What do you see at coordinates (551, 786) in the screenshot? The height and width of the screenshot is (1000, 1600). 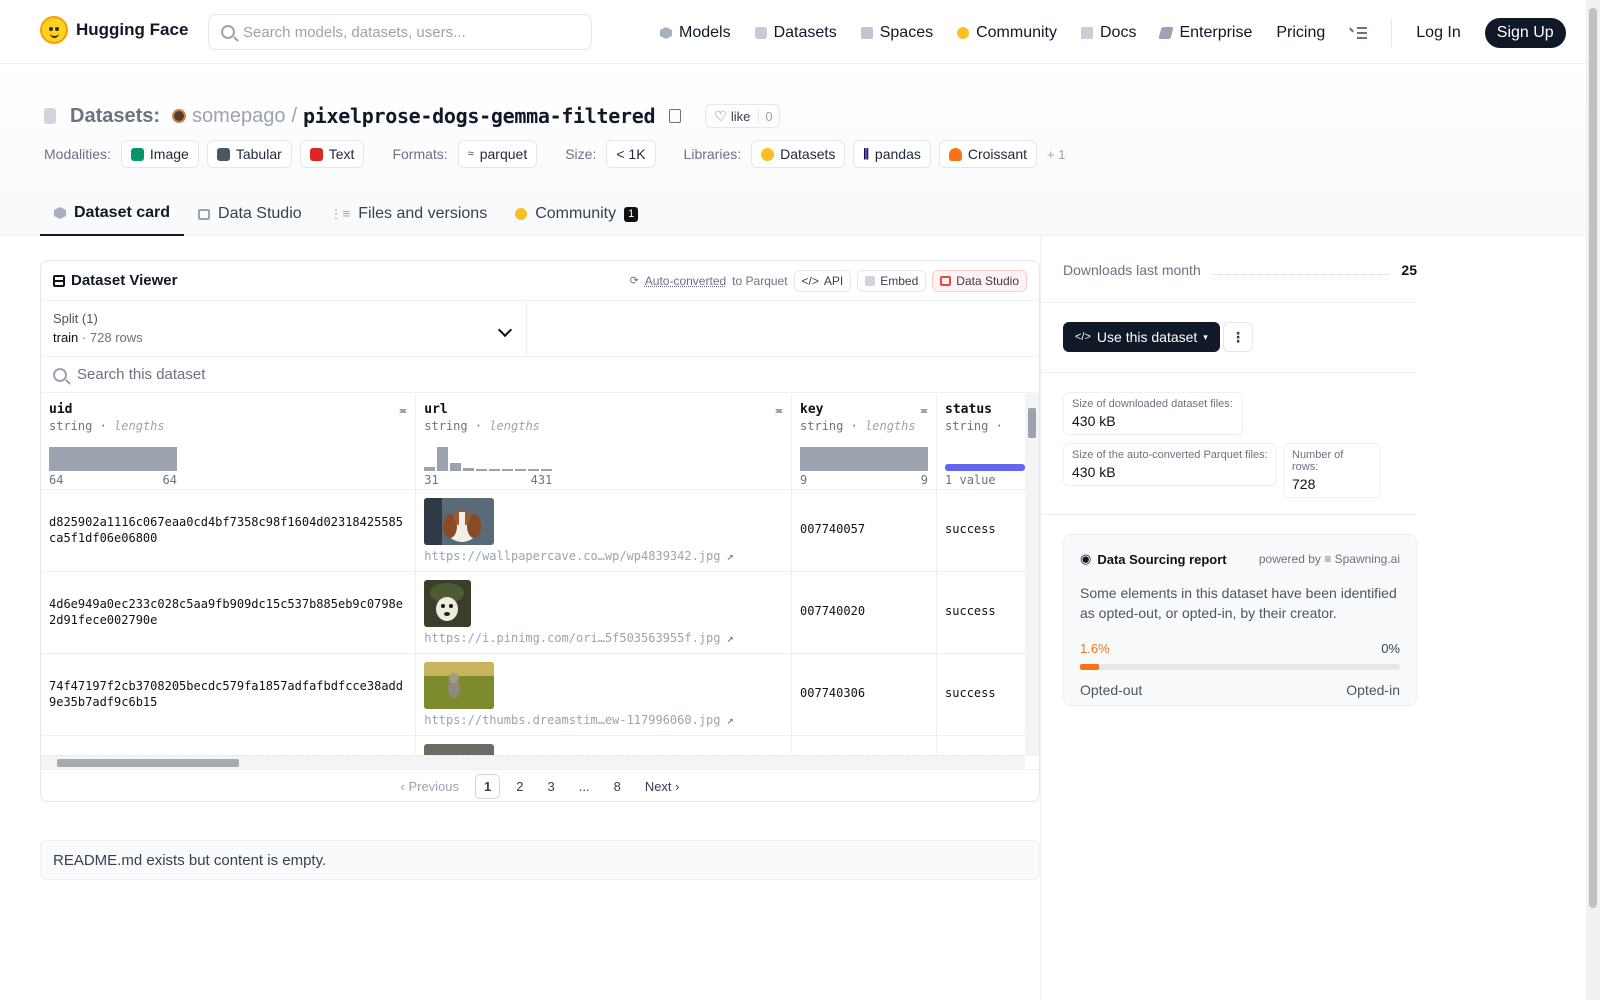 I see `page-button: 3` at bounding box center [551, 786].